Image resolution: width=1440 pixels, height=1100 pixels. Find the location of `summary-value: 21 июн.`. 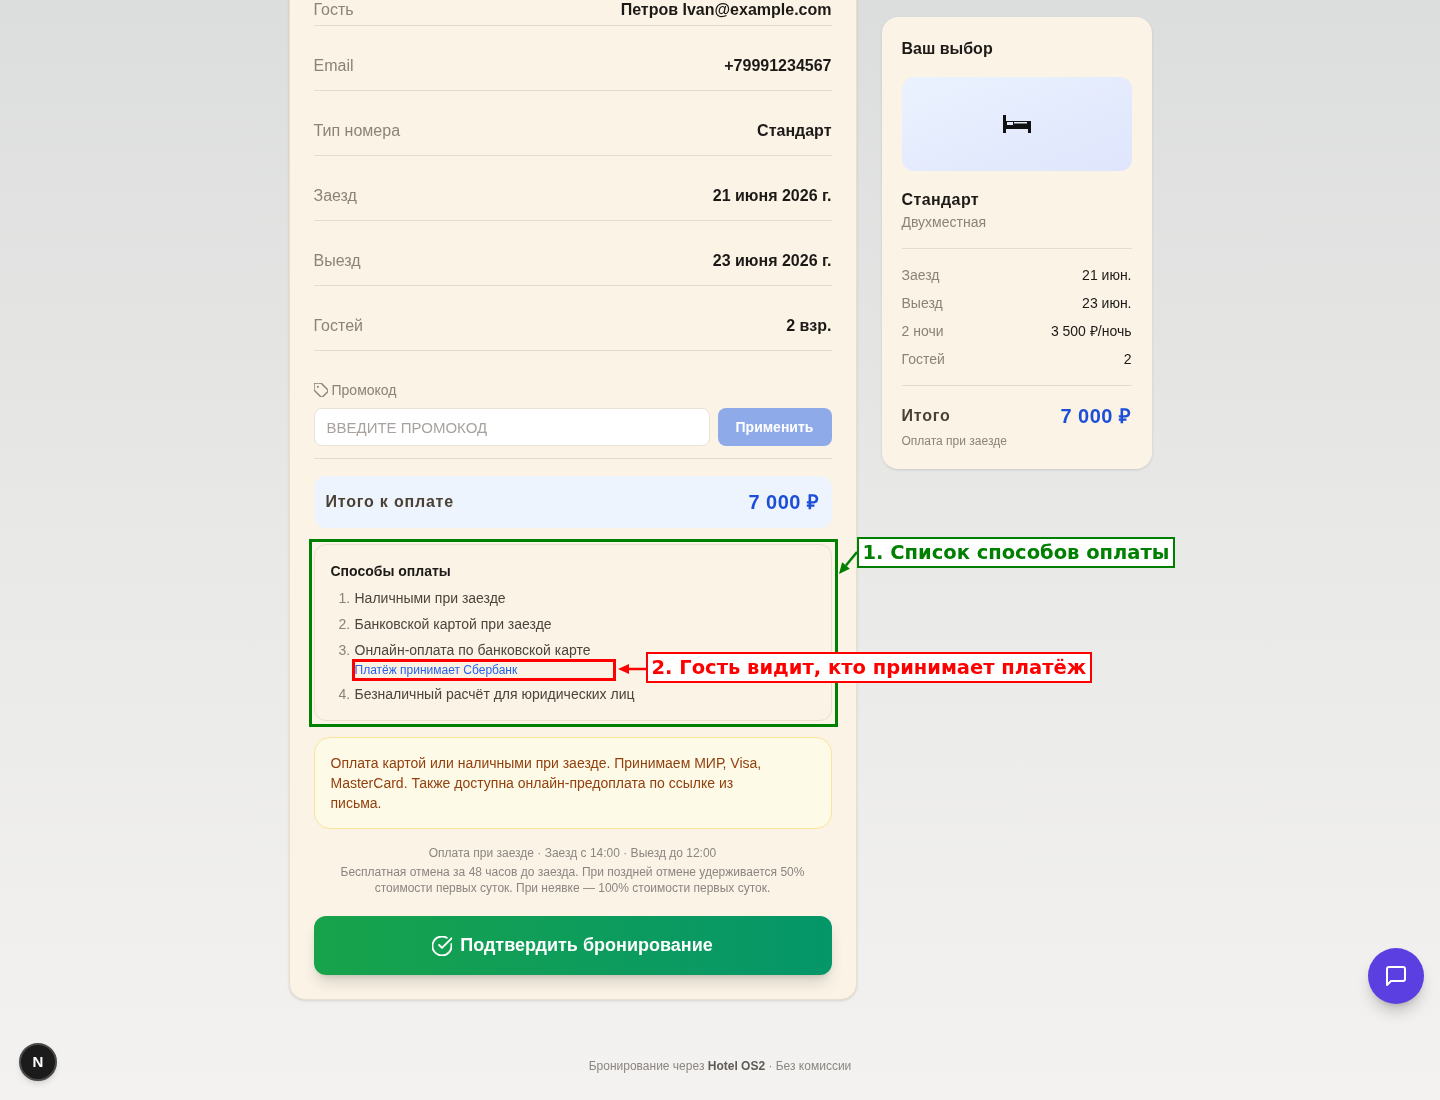

summary-value: 21 июн. is located at coordinates (1107, 275).